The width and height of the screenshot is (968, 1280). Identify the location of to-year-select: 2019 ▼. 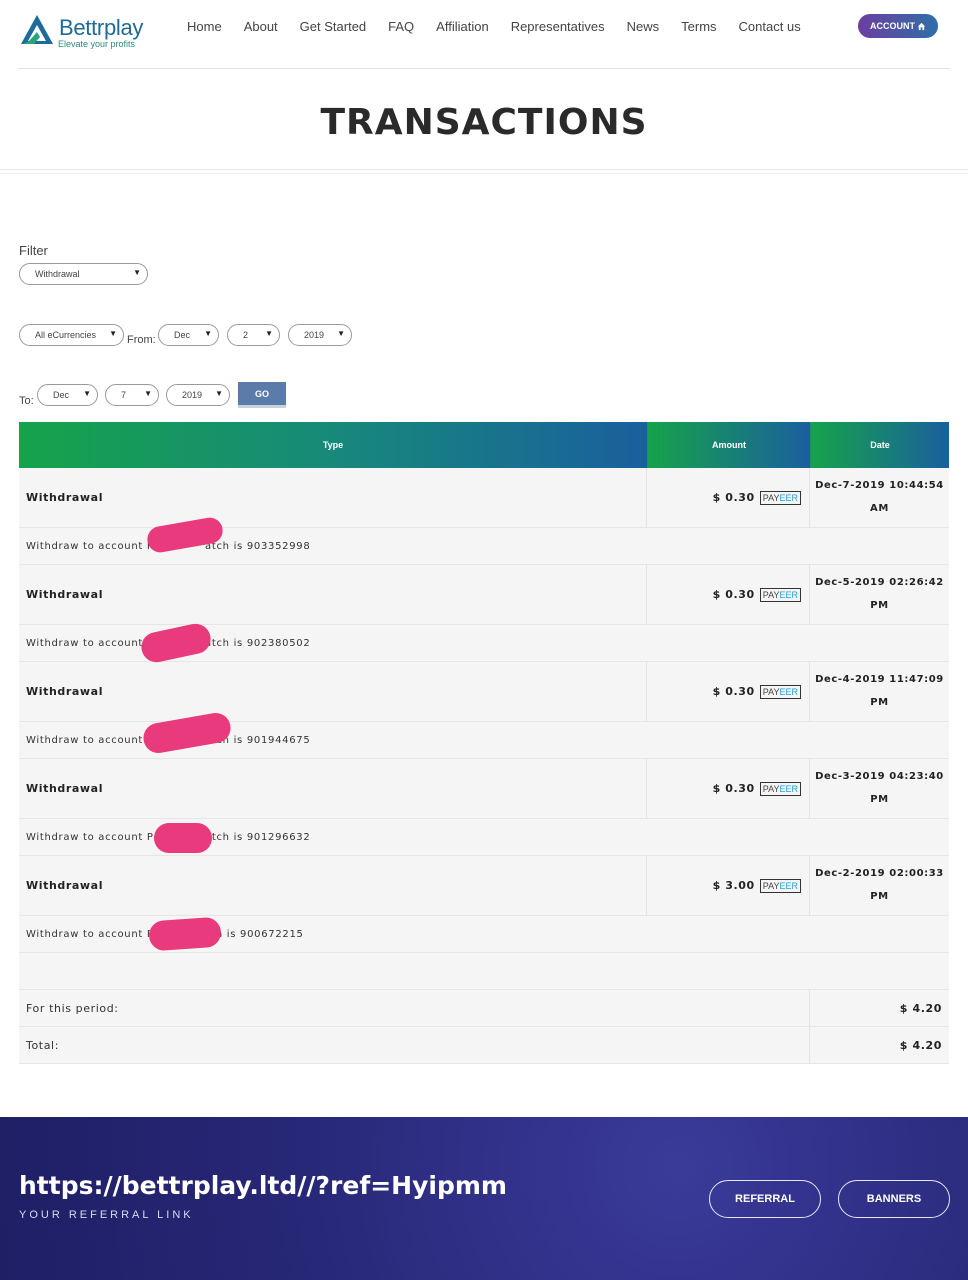
(198, 395).